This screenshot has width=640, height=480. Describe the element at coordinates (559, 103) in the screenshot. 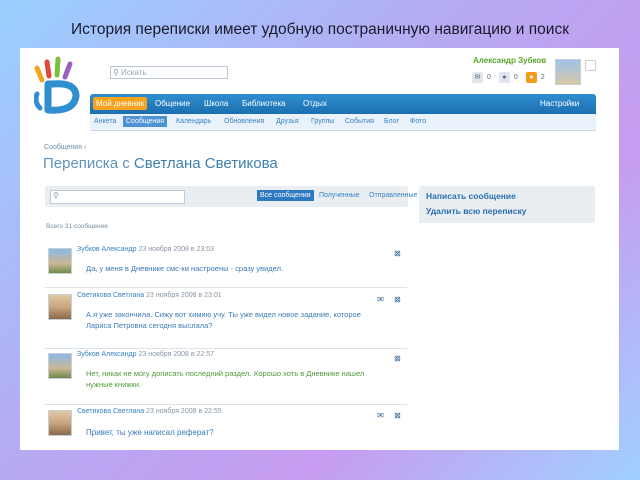

I see `nav-settings: Настройки` at that location.